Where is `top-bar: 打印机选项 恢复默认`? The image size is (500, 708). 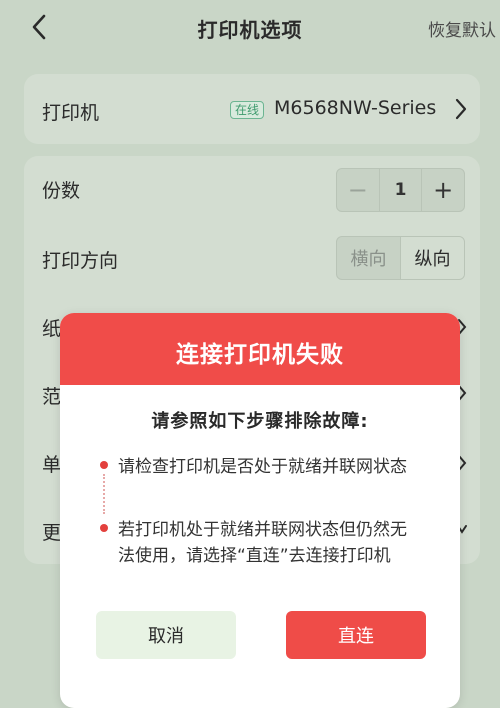 top-bar: 打印机选项 恢复默认 is located at coordinates (250, 27).